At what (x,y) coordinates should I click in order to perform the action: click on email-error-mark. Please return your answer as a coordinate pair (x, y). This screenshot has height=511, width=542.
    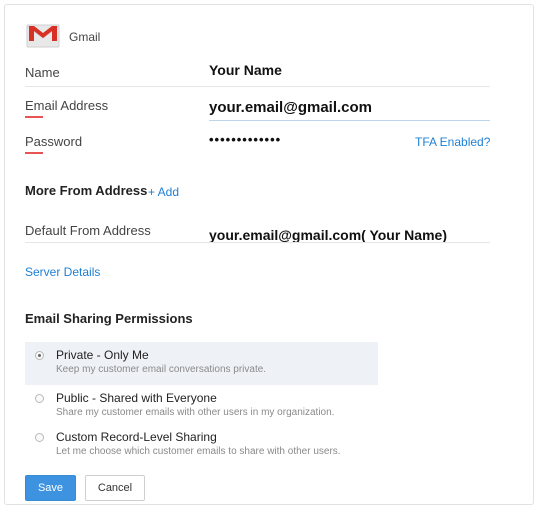
    Looking at the image, I should click on (34, 117).